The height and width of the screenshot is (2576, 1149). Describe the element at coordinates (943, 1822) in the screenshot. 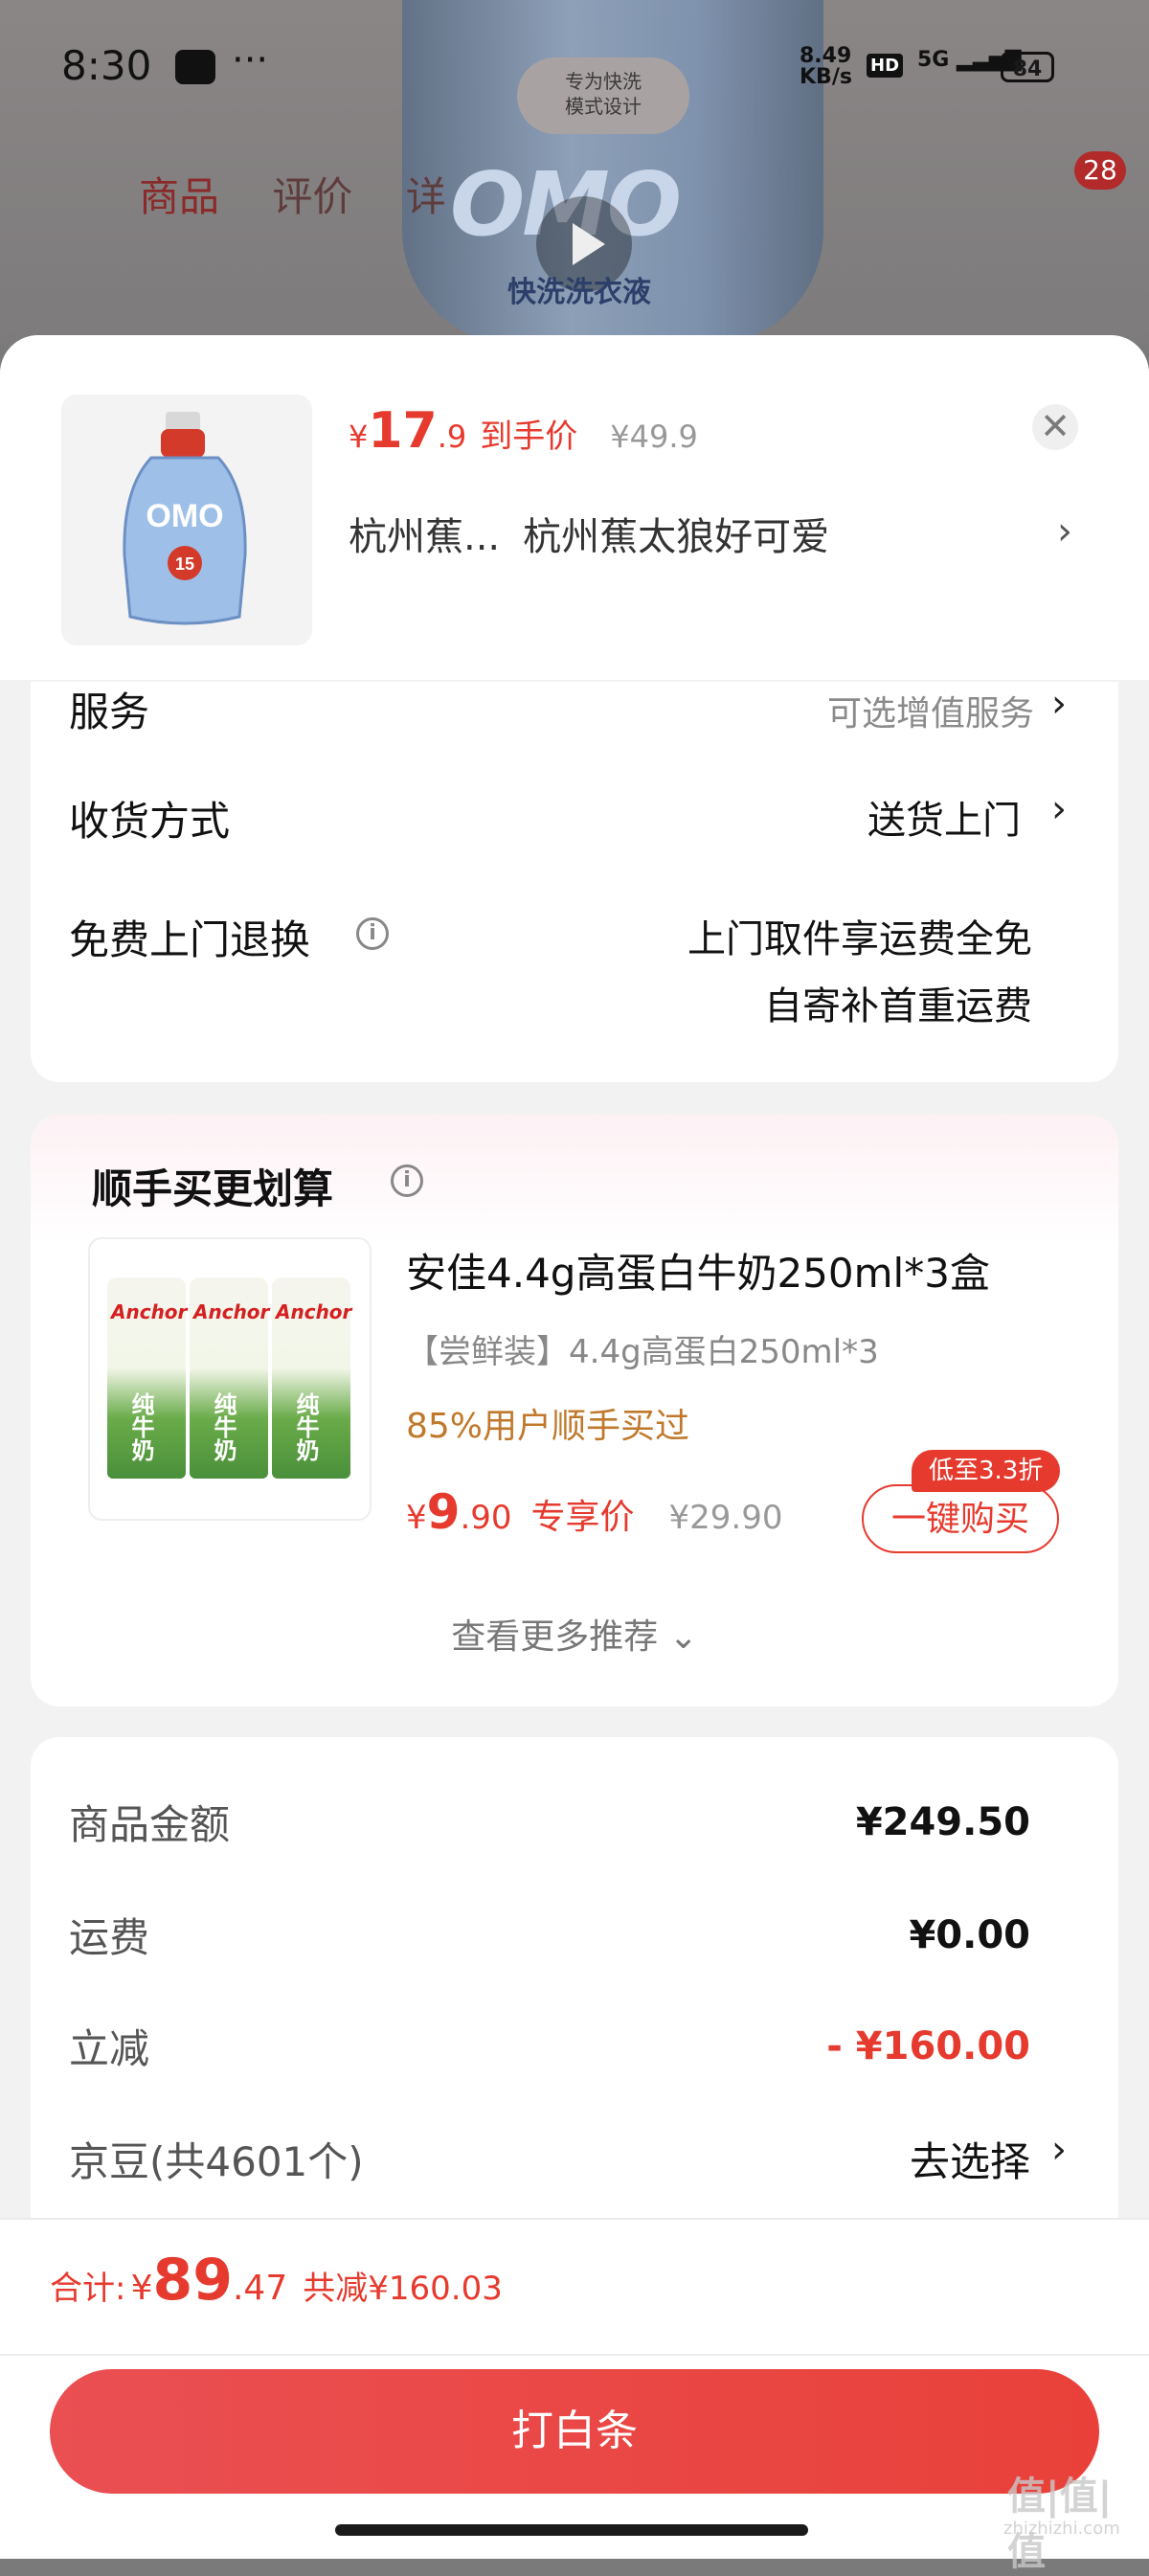

I see `summary-value-subtotal: ¥249.50` at that location.